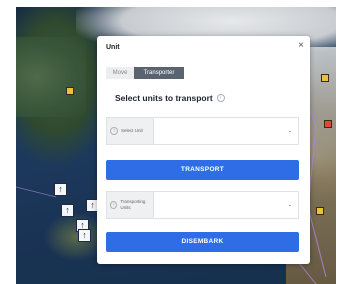 The width and height of the screenshot is (349, 284). Describe the element at coordinates (133, 204) in the screenshot. I see `transporting-units-label: Transporting Units` at that location.